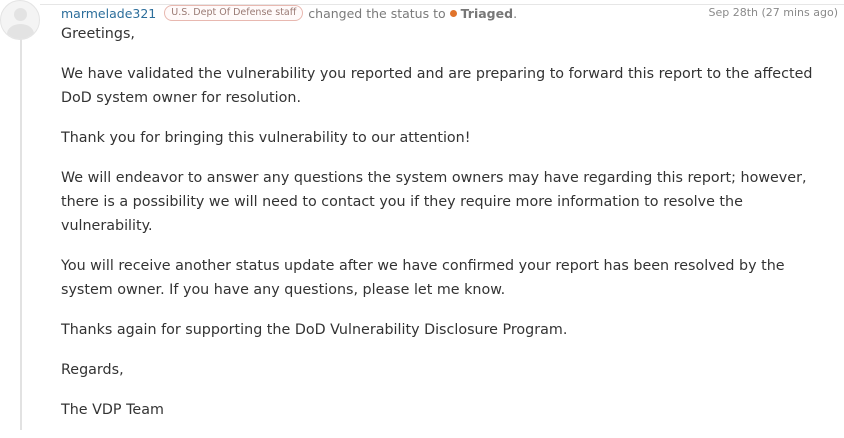 This screenshot has height=438, width=844. Describe the element at coordinates (108, 13) in the screenshot. I see `username-link: marmelade321` at that location.